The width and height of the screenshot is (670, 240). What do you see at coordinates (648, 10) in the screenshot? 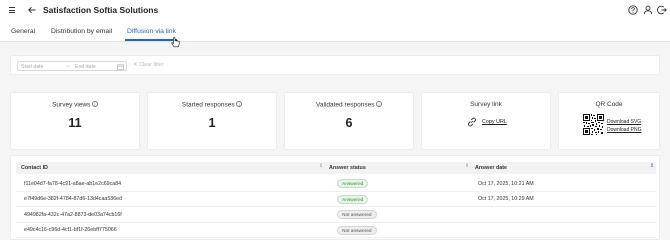
I see `user-icon` at bounding box center [648, 10].